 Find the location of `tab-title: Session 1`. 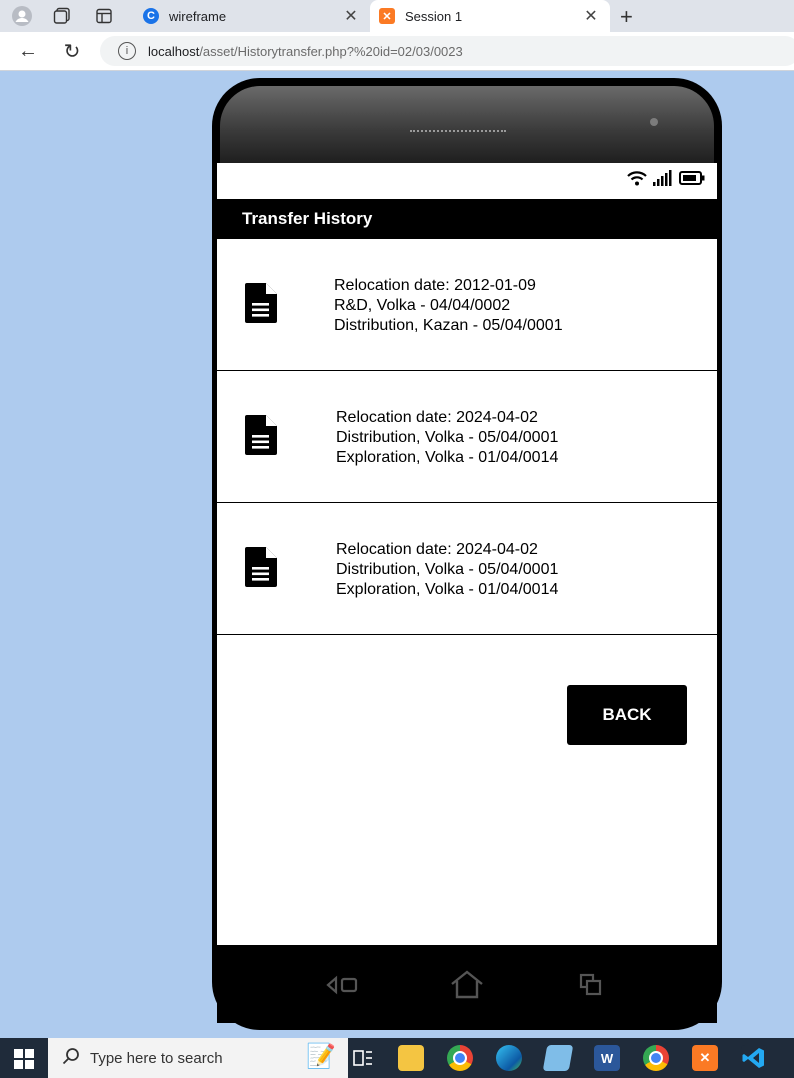

tab-title: Session 1 is located at coordinates (434, 16).